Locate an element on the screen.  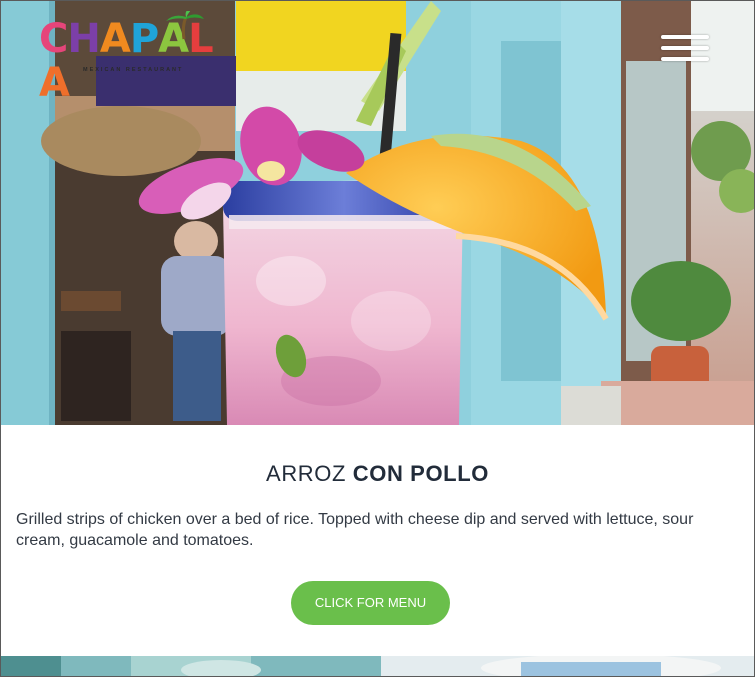
next-section-image is located at coordinates (377, 666).